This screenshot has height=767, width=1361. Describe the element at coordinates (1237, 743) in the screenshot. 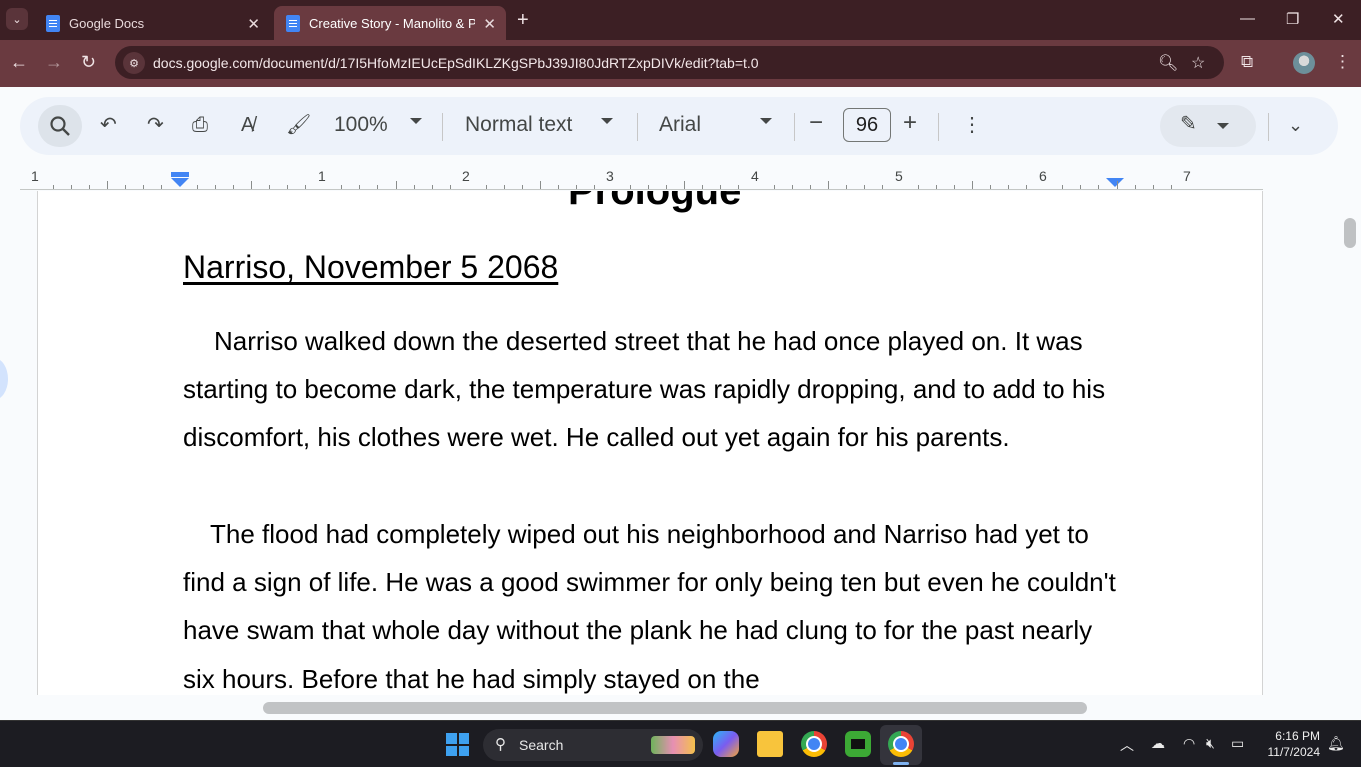

I see `battery-icon: ▭` at that location.